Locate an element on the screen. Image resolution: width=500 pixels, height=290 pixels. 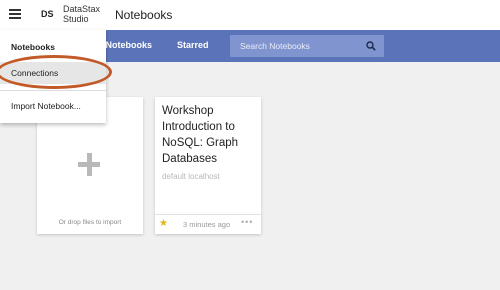
tab-starred: Starred is located at coordinates (193, 45).